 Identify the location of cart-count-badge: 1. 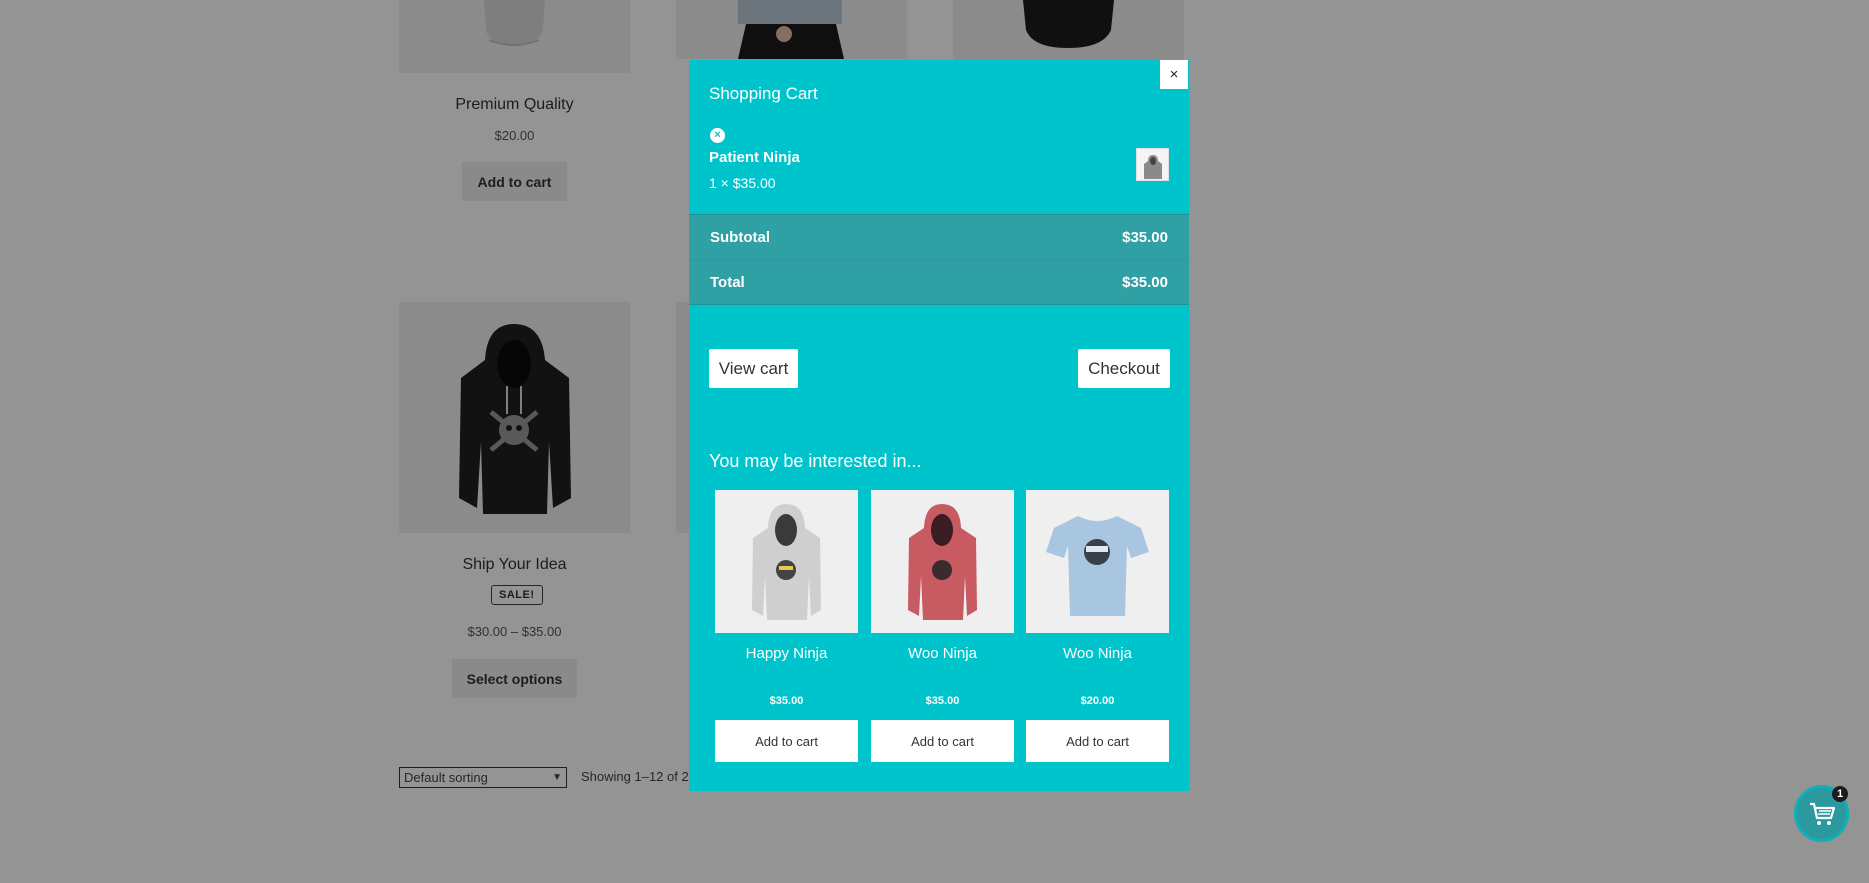
(1840, 794).